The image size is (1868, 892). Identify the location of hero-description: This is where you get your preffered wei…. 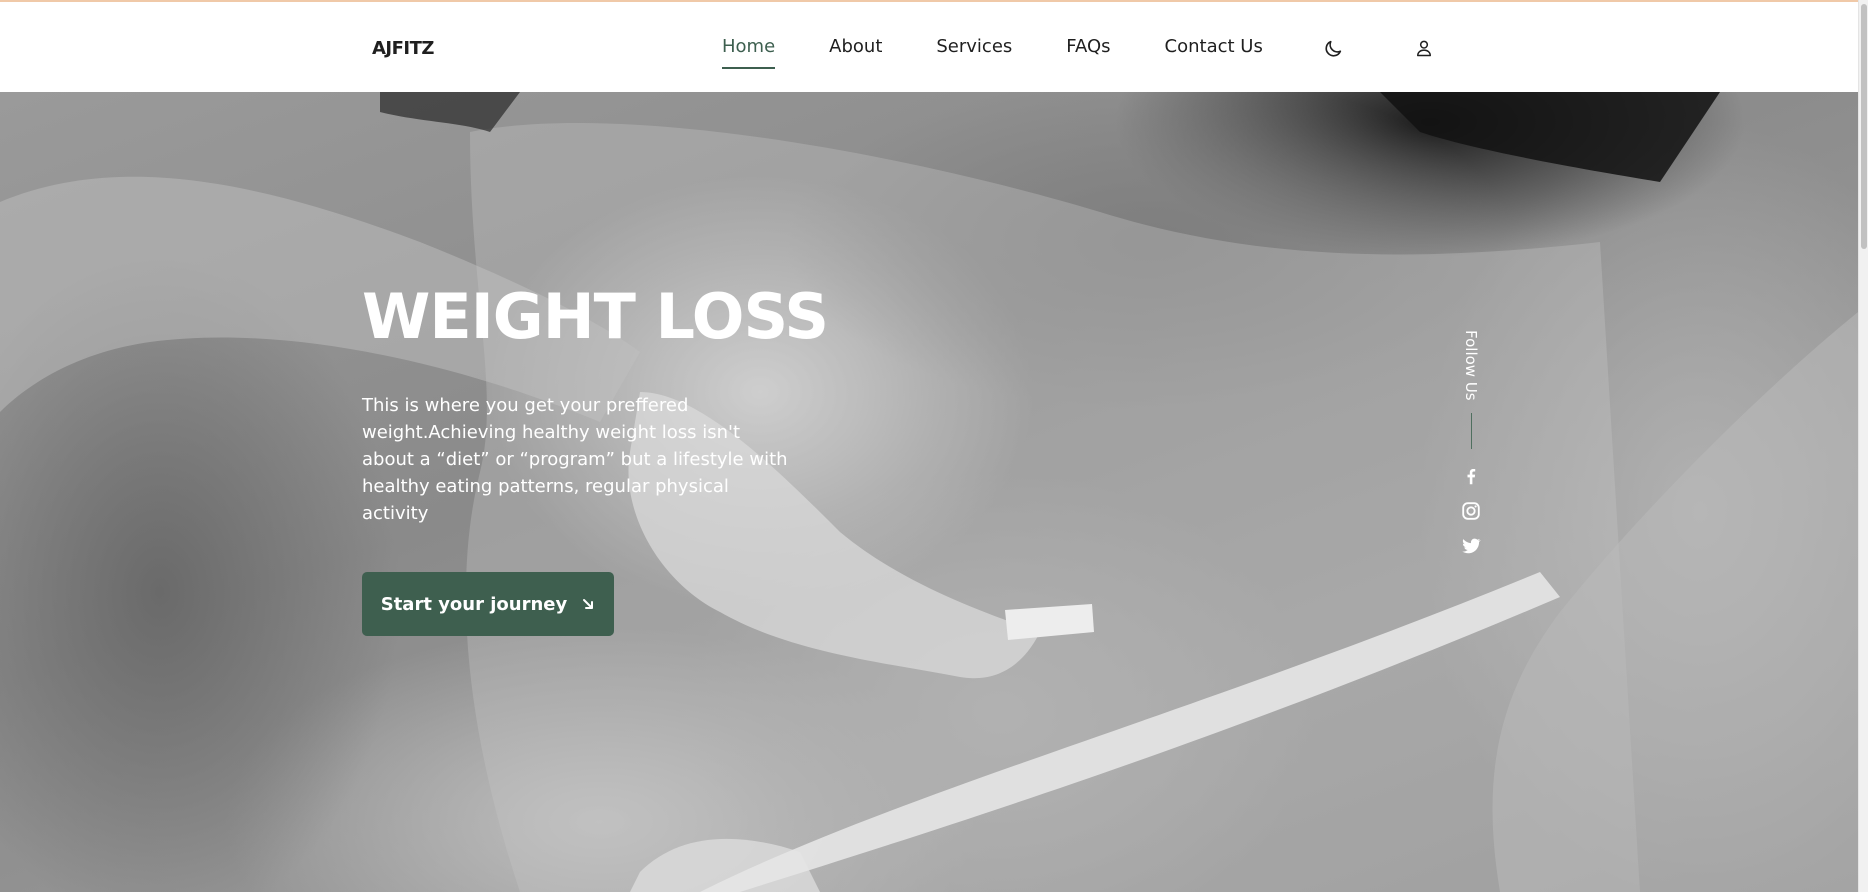
(575, 459).